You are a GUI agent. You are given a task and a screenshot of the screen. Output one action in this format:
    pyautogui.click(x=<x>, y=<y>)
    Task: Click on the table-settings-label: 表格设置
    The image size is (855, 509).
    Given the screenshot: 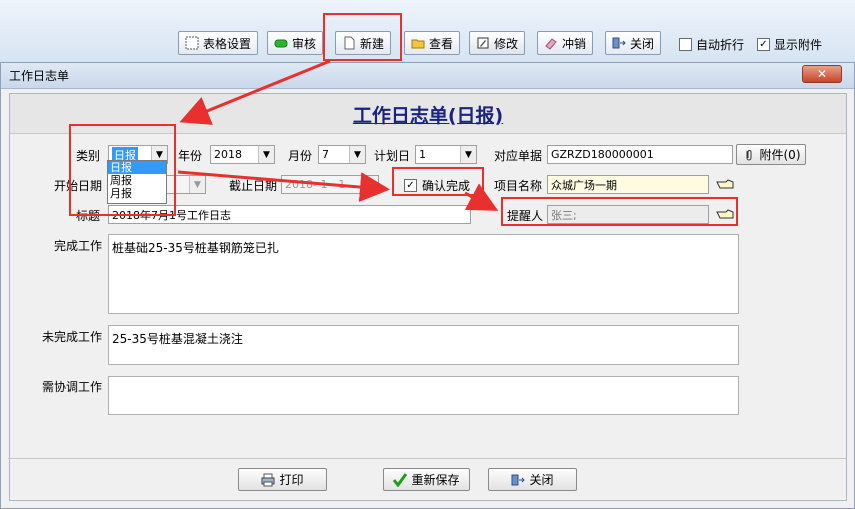 What is the action you would take?
    pyautogui.click(x=227, y=43)
    